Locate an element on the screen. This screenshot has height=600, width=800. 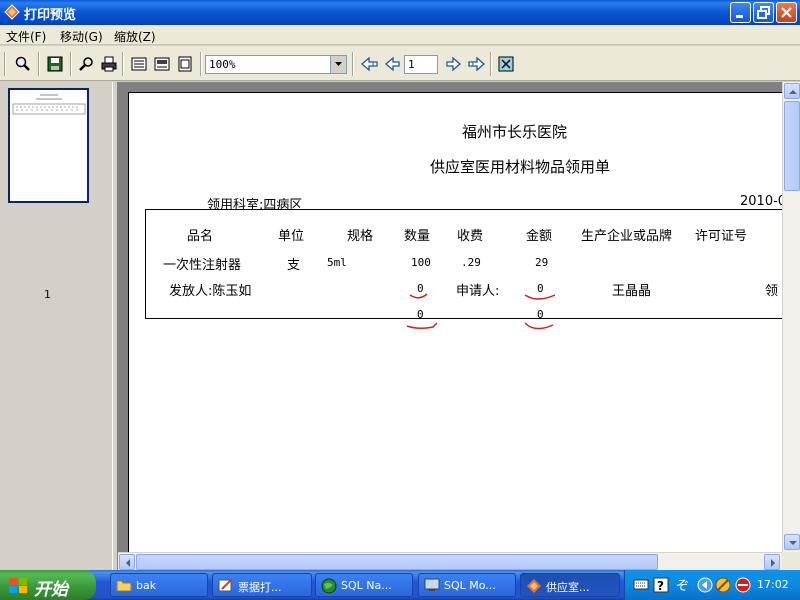
toolbar is located at coordinates (400, 63).